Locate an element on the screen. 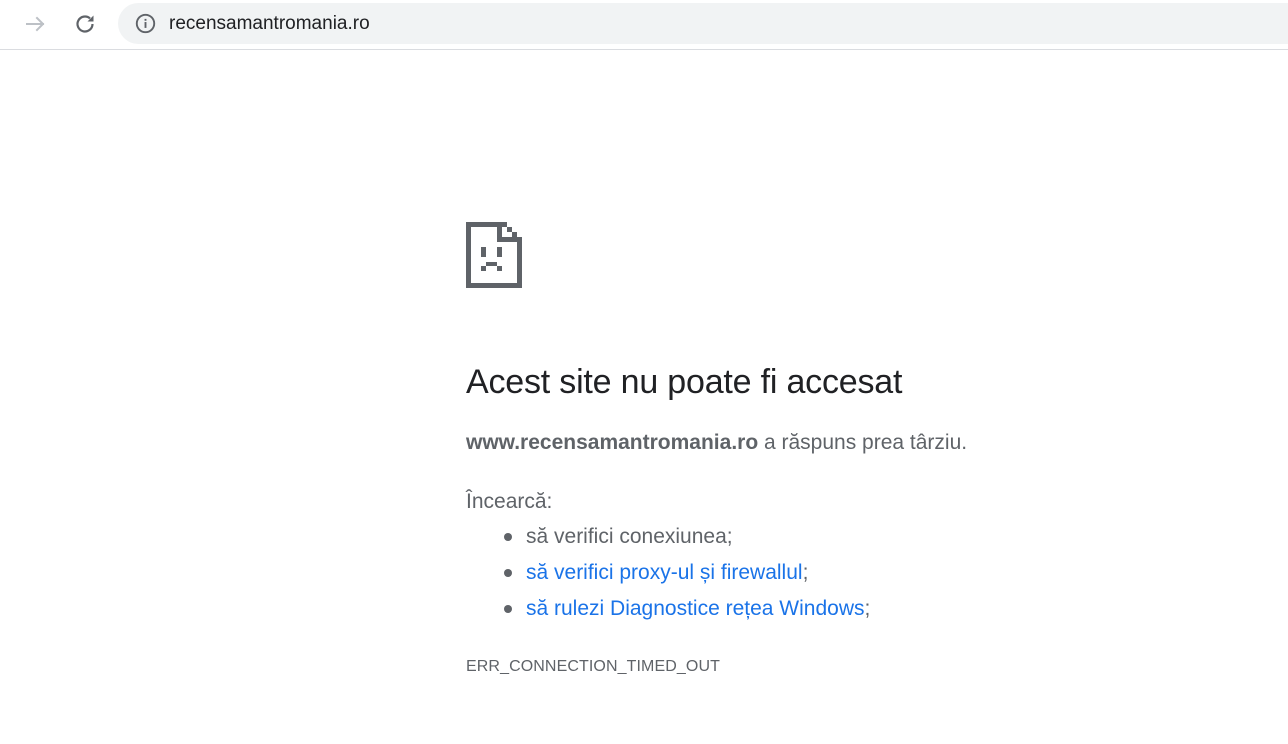 The height and width of the screenshot is (744, 1288). run-diagnostics-link: să rulezi Diagnostice rețea Windows is located at coordinates (695, 608).